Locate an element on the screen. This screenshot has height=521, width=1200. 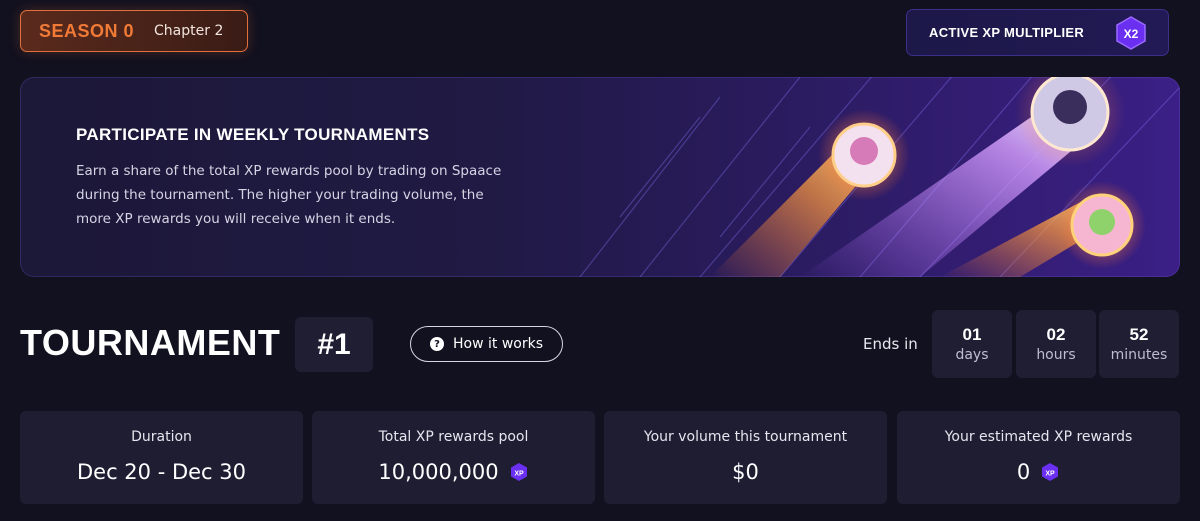
countdown-days: 01 days is located at coordinates (972, 344).